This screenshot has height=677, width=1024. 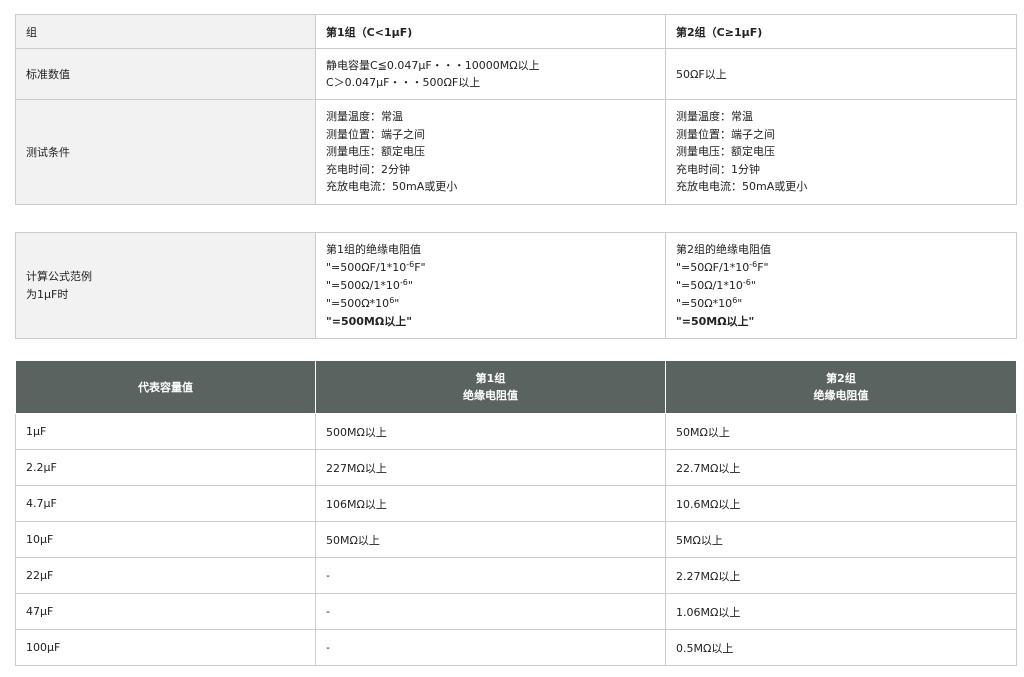 What do you see at coordinates (165, 387) in the screenshot?
I see `capacitance-column-header: 代表容量值` at bounding box center [165, 387].